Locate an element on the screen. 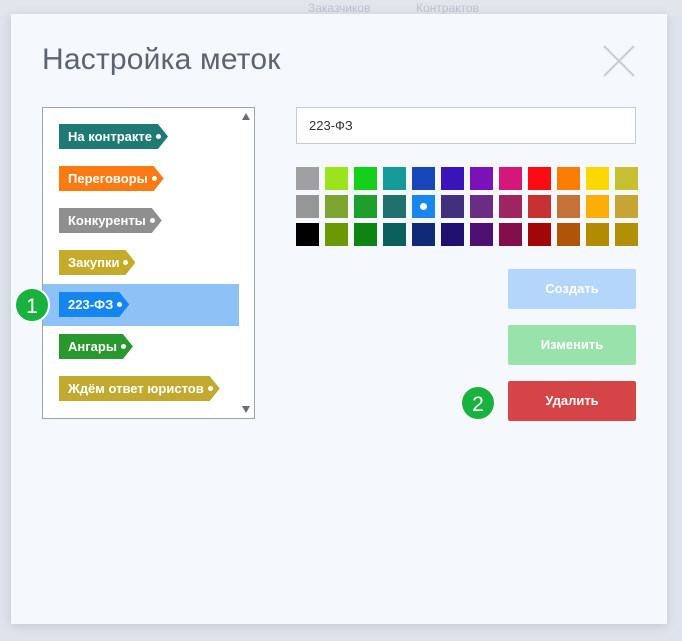  tag-label-text: Конкуренты is located at coordinates (107, 220).